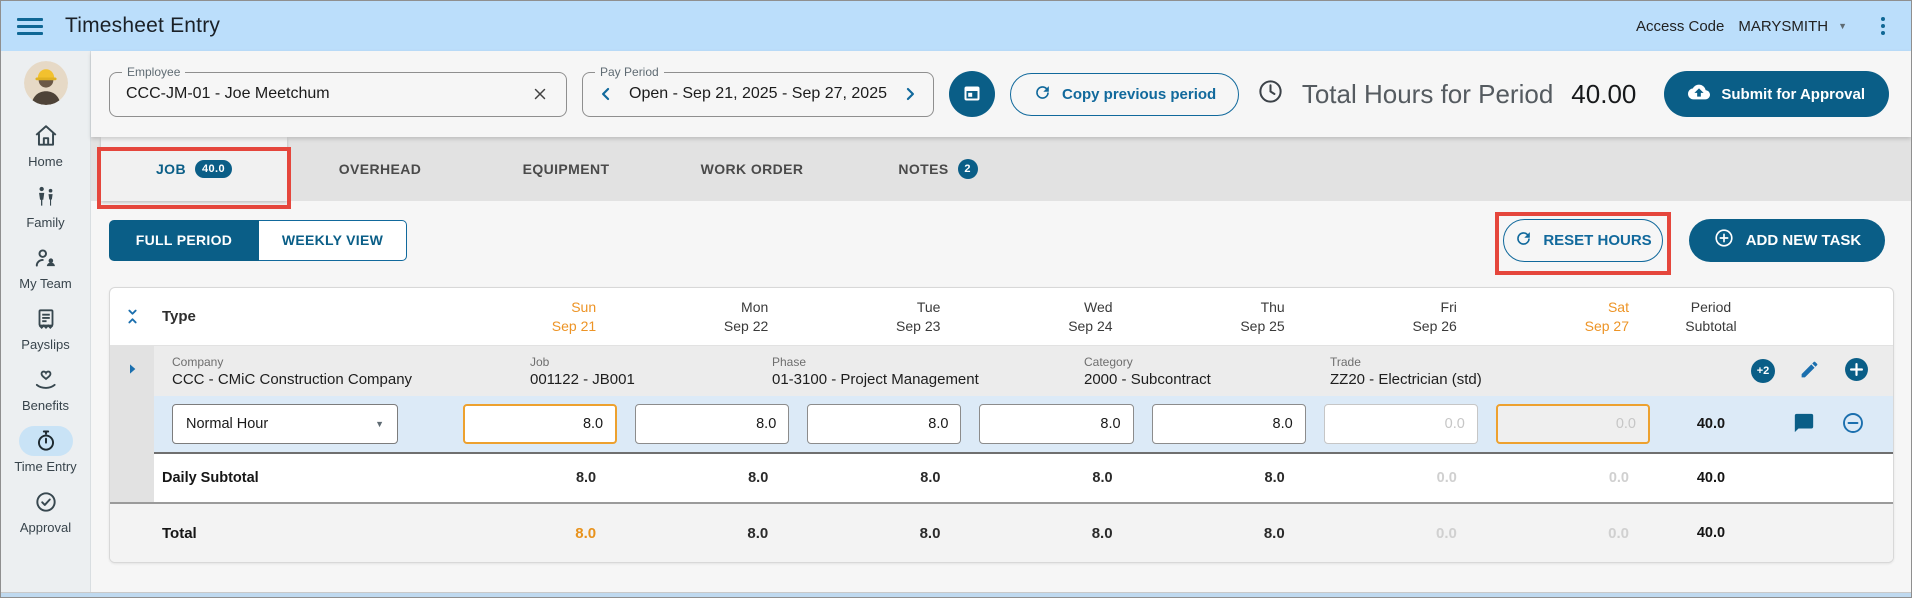 This screenshot has width=1912, height=598. I want to click on sidebar-item-my-team: My Team, so click(45, 267).